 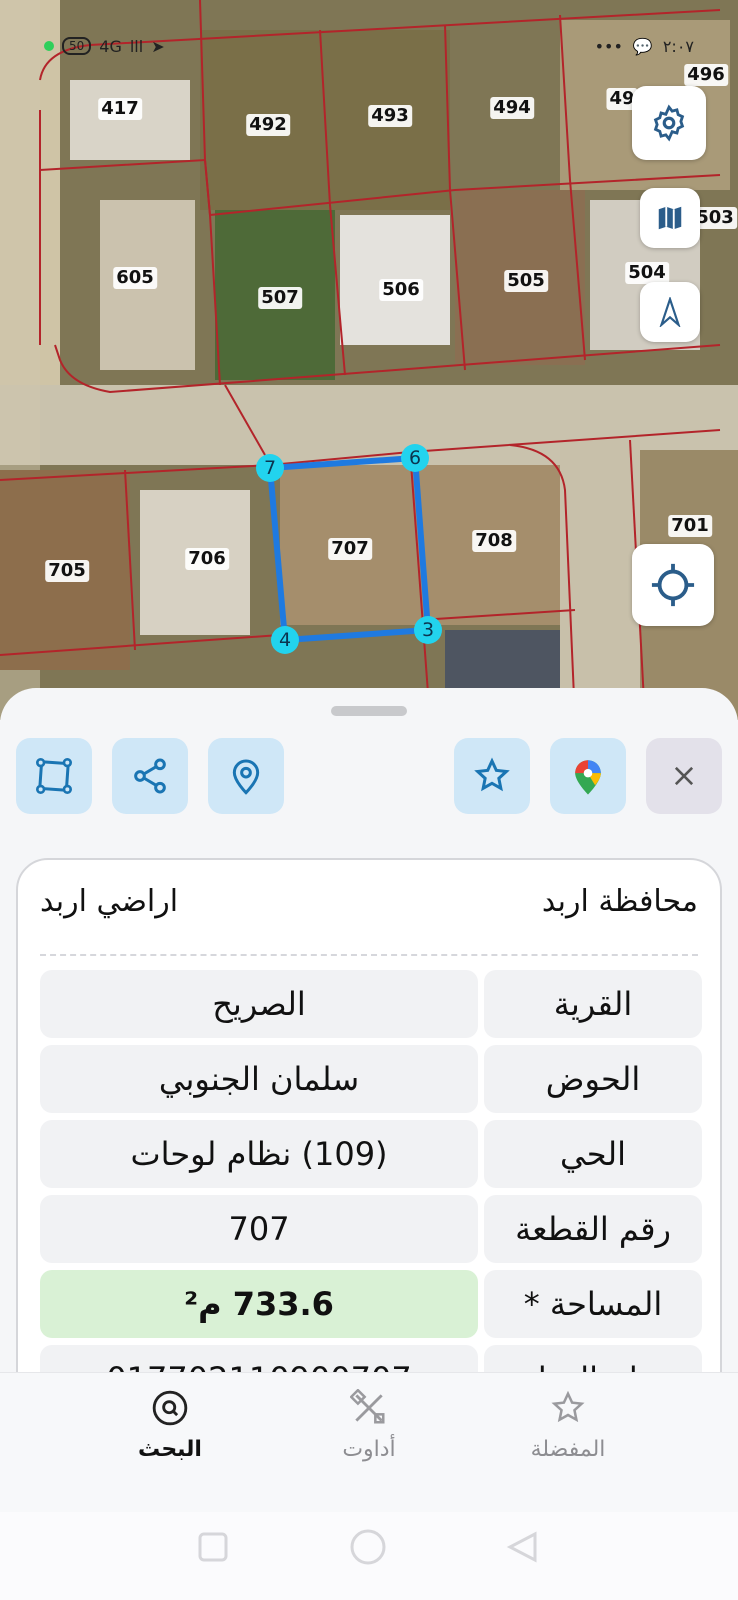 I want to click on location-button, so click(x=246, y=776).